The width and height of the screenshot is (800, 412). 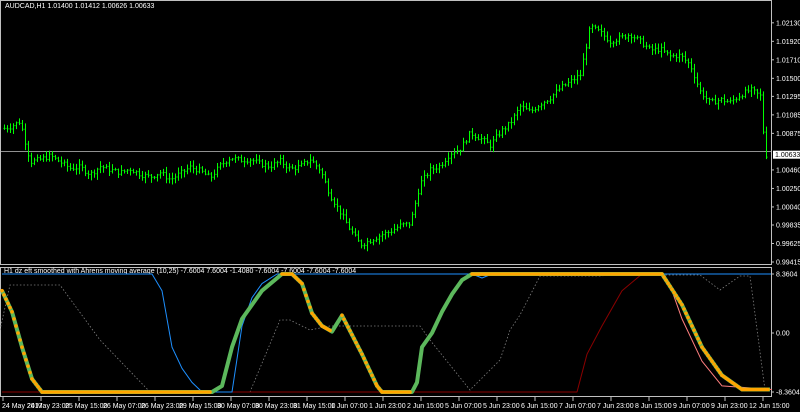 What do you see at coordinates (787, 275) in the screenshot?
I see `indicator-tick-label: 8.3604` at bounding box center [787, 275].